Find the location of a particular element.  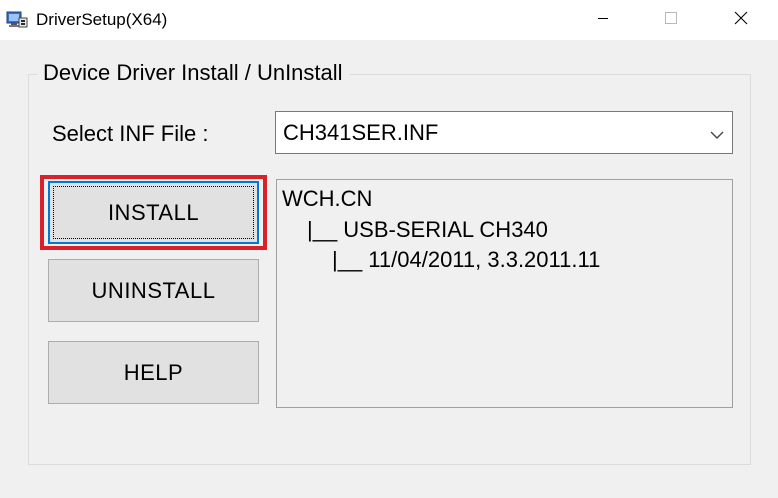

chevron-down-icon is located at coordinates (717, 133).